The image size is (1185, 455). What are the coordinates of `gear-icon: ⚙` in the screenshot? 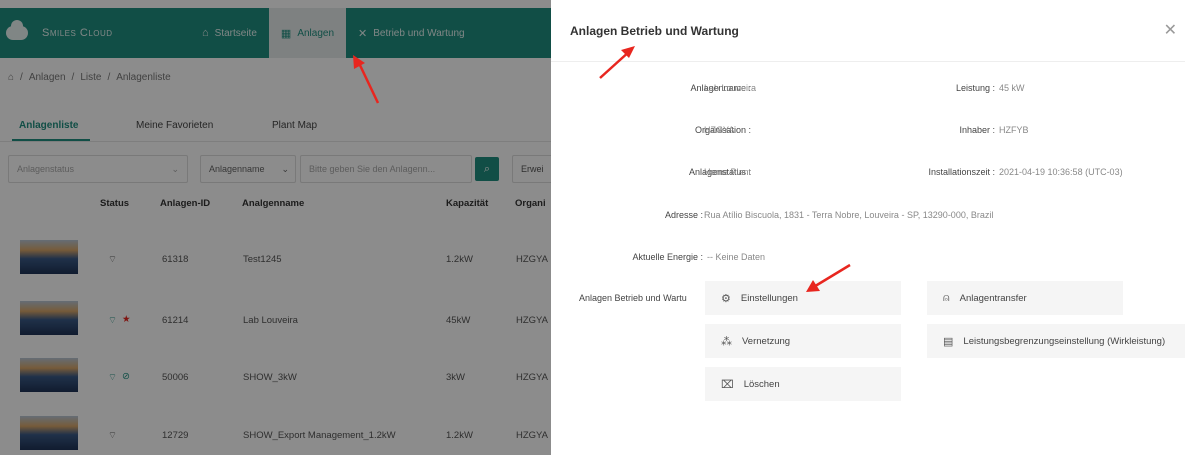 It's located at (726, 298).